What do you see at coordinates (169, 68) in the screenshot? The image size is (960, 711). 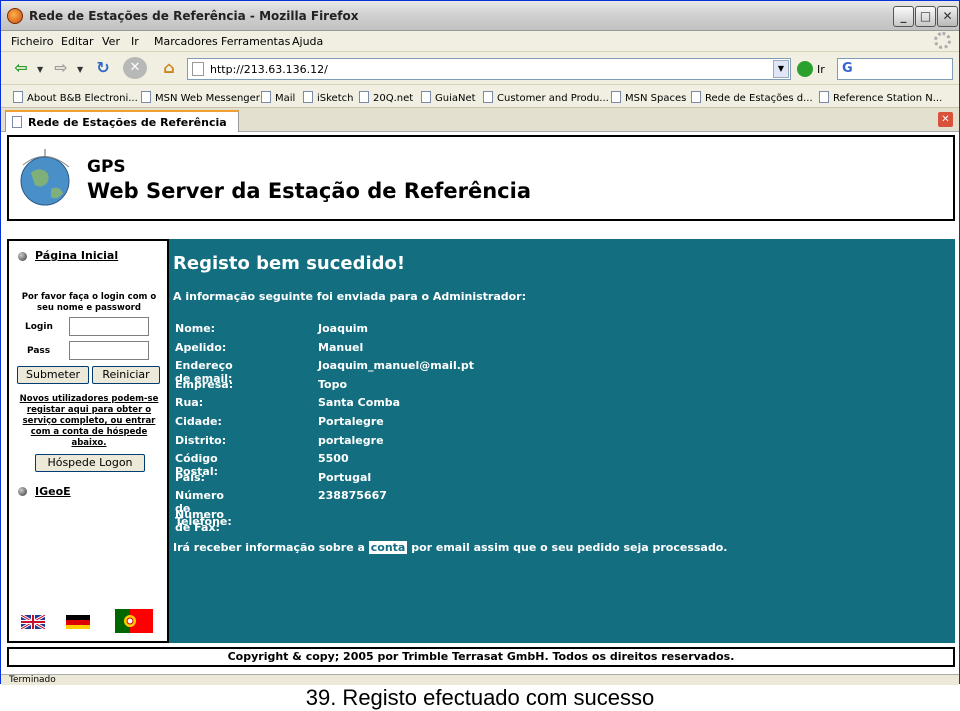 I see `home-icon: ⌂` at bounding box center [169, 68].